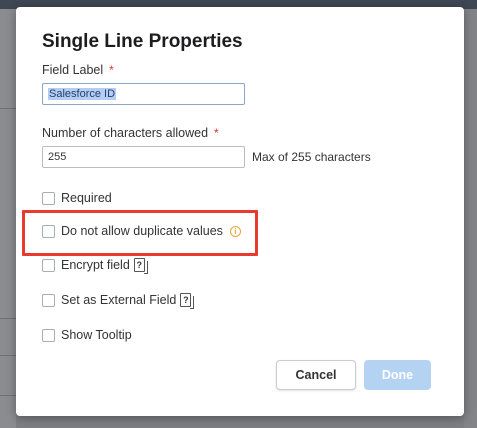  Describe the element at coordinates (48, 231) in the screenshot. I see `no-duplicates-checkbox` at that location.